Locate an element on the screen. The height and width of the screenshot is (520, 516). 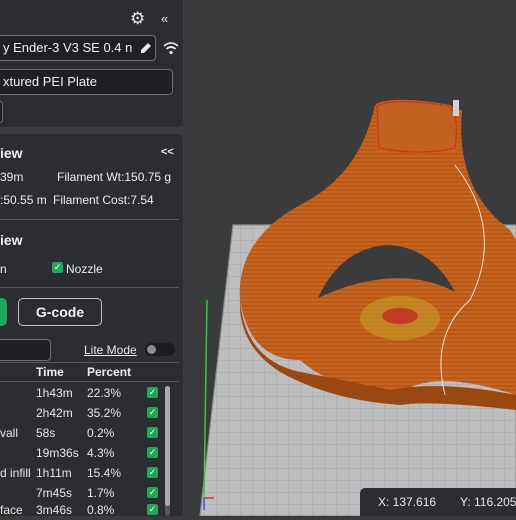
filament-cost: Filament Cost:7.54 is located at coordinates (103, 200).